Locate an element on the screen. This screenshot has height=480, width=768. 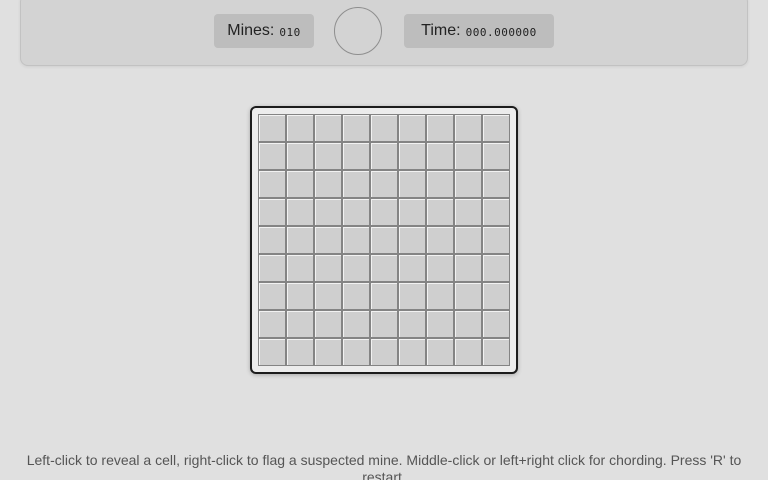
time-counter: Time: 000.000000 is located at coordinates (479, 31).